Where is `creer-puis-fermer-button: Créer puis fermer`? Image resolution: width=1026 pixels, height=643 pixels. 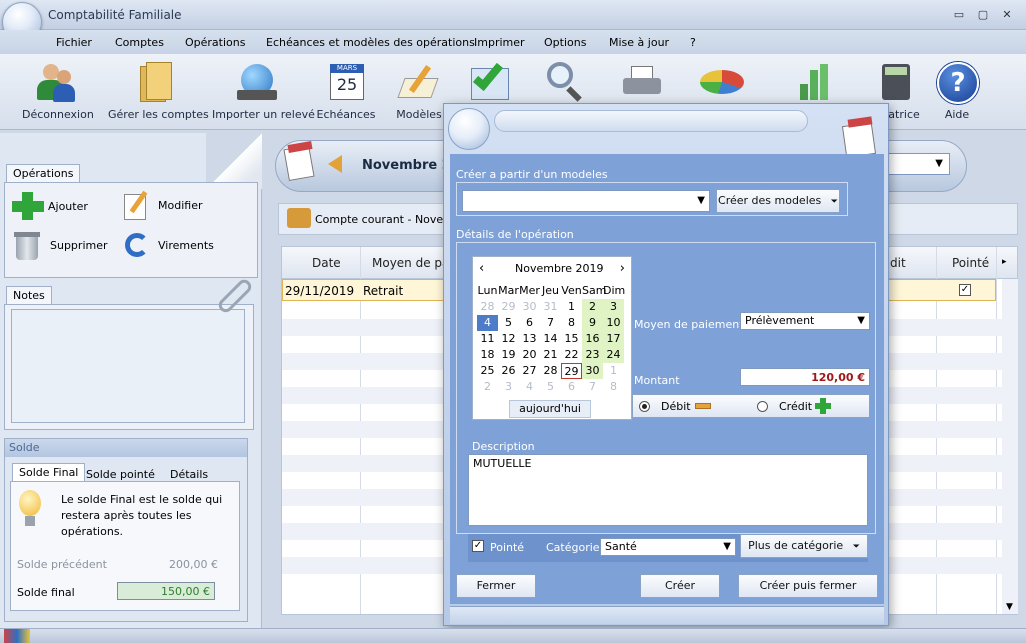 creer-puis-fermer-button: Créer puis fermer is located at coordinates (808, 586).